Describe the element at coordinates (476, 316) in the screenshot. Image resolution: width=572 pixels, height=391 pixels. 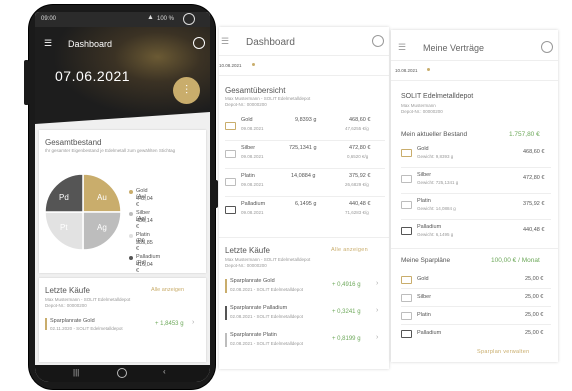
I see `sparplan-row-platinum: Platin 25,00 €` at that location.